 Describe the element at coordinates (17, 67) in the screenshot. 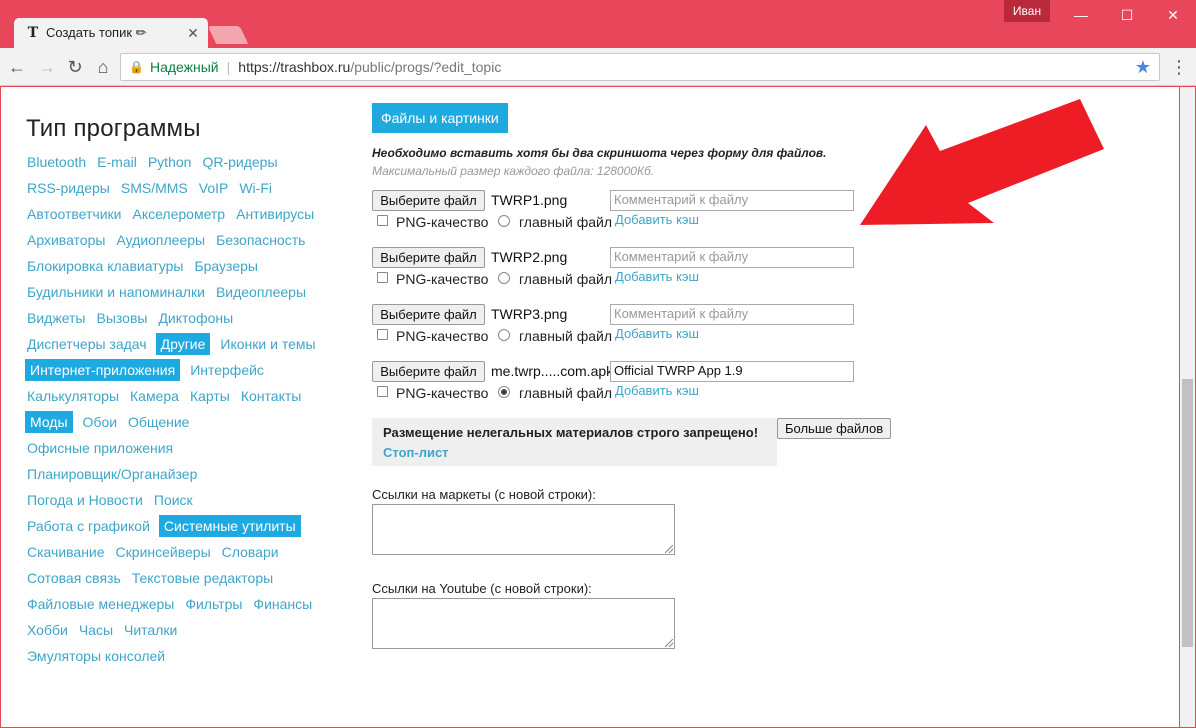

I see `back-arrow-icon: ←` at that location.